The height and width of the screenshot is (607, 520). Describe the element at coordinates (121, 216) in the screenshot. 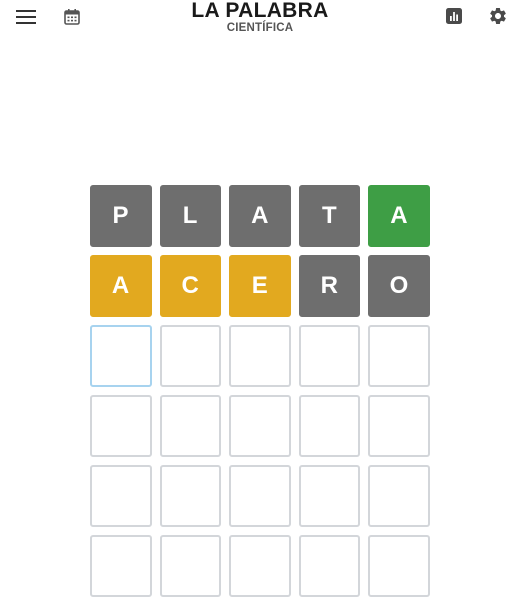

I see `letter-tile: P` at that location.